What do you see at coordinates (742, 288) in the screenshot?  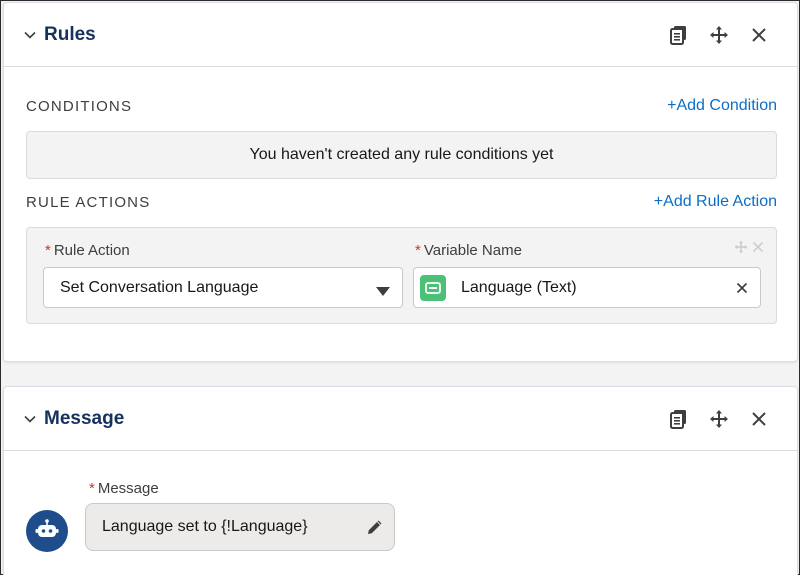 I see `clear-variable-icon` at bounding box center [742, 288].